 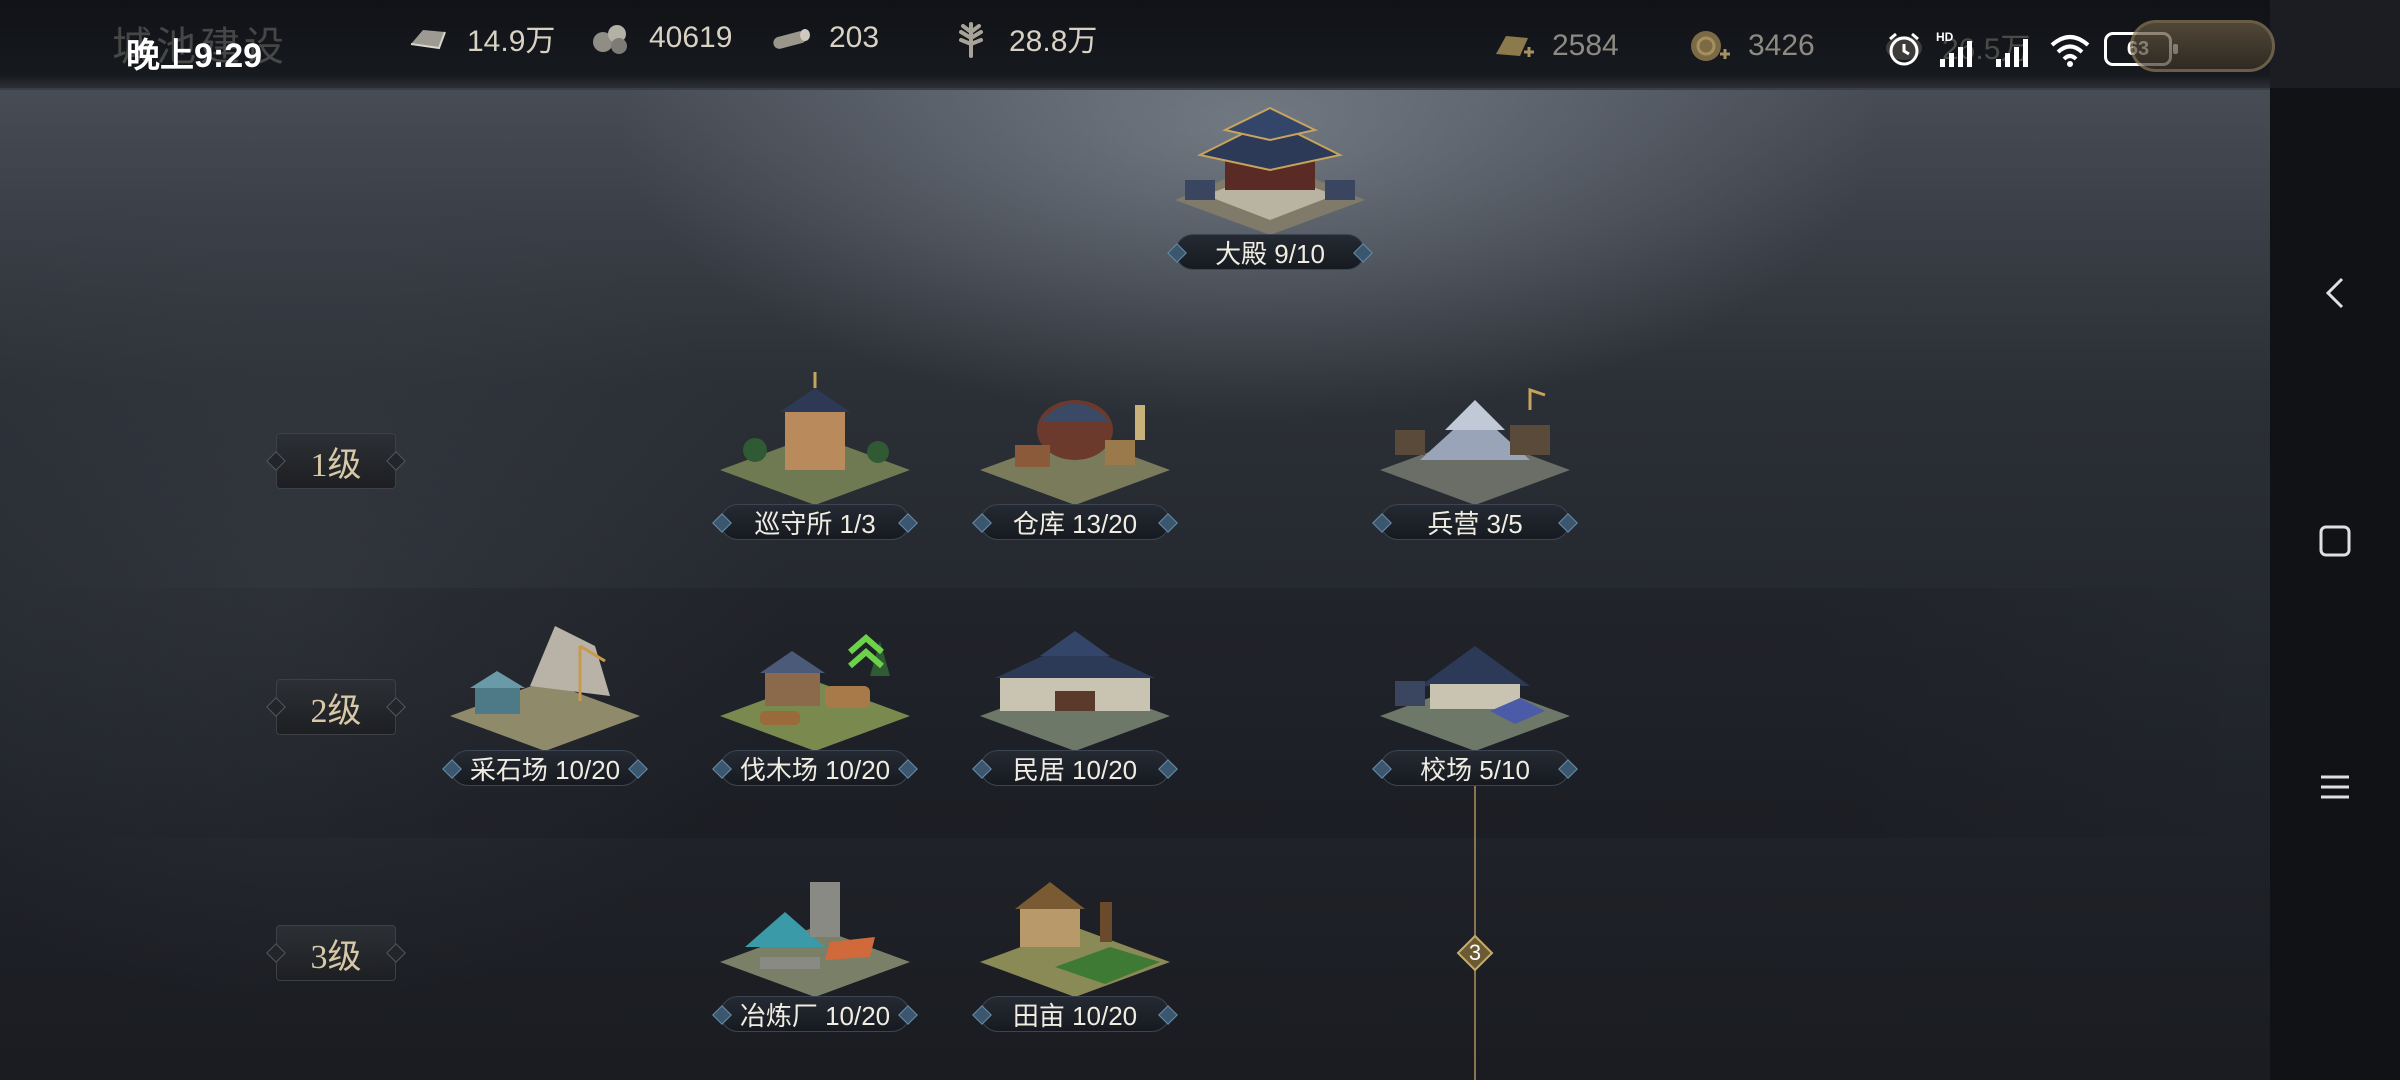 I want to click on nav-home-button, so click(x=2335, y=541).